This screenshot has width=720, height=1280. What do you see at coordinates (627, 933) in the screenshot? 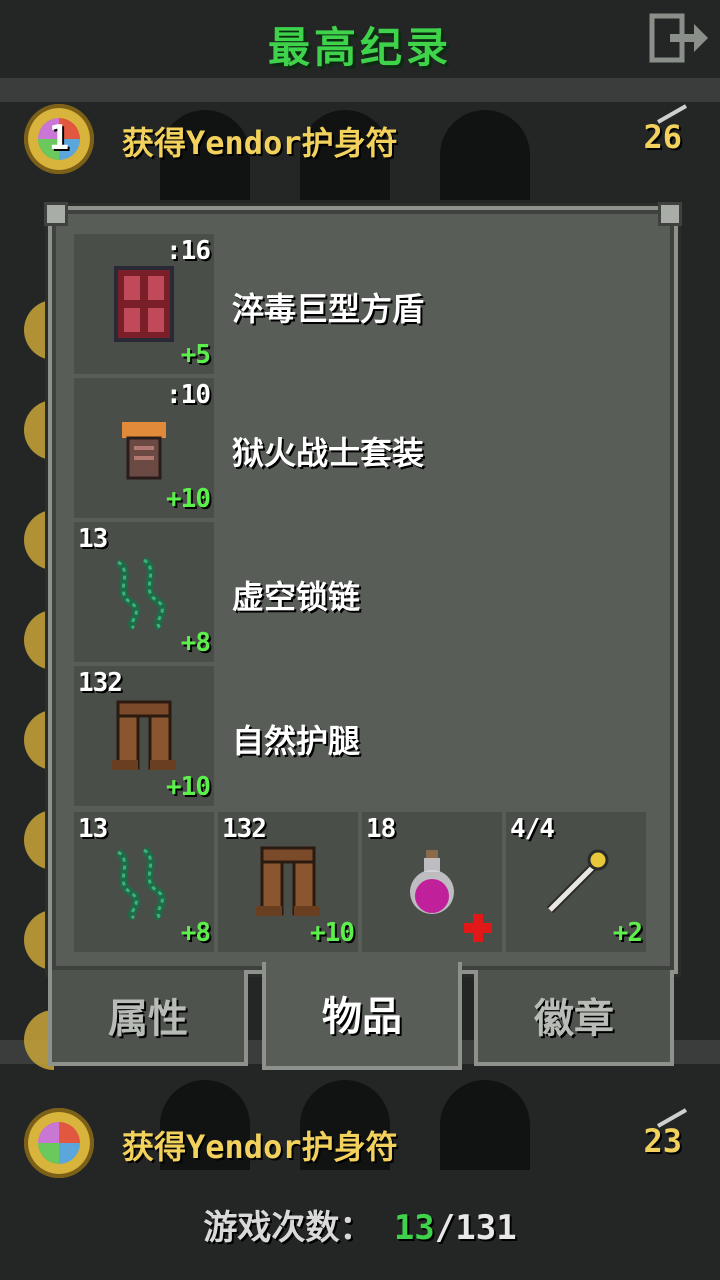
I see `quickslot-upgrade: +2` at bounding box center [627, 933].